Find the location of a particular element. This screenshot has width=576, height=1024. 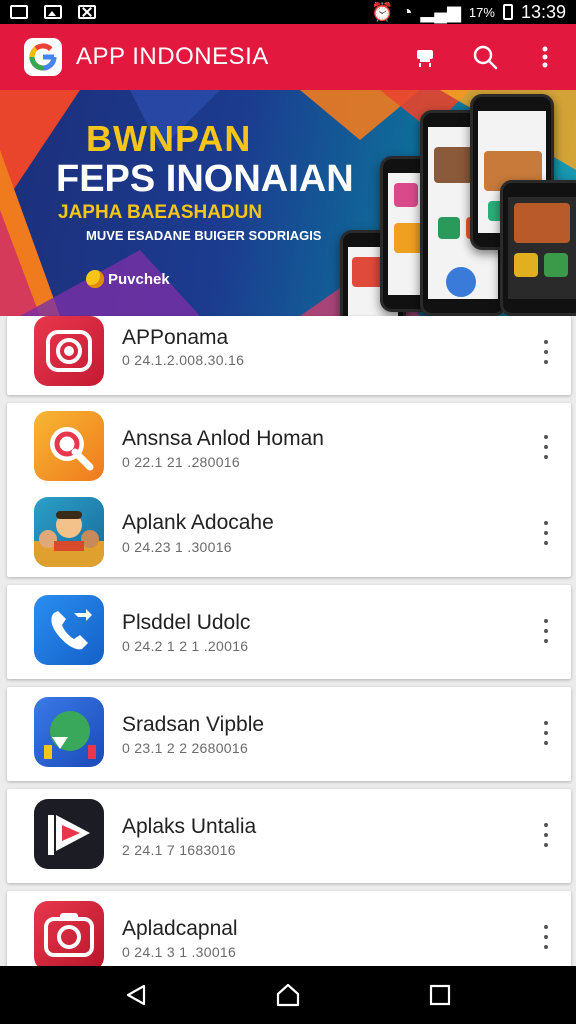

brand-logo-icon is located at coordinates (95, 279).